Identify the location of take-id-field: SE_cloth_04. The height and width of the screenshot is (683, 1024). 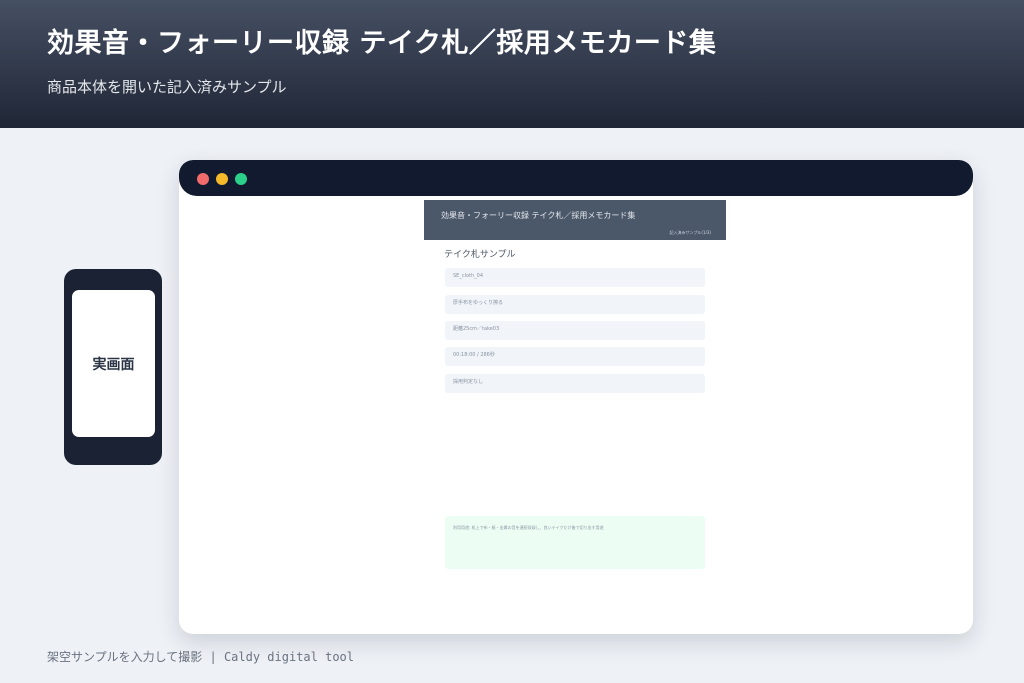
(575, 277).